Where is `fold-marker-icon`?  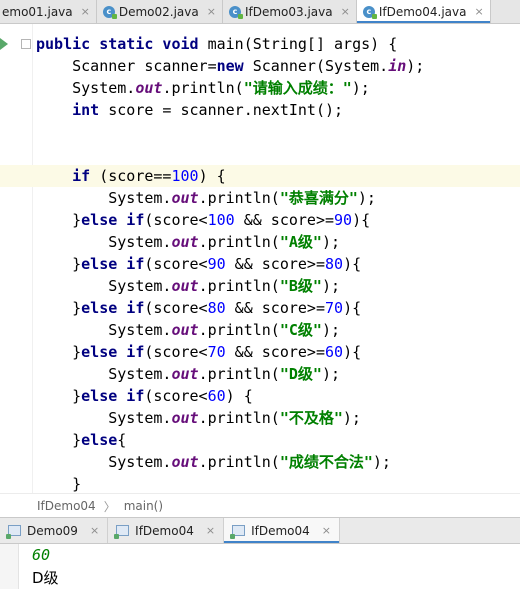
fold-marker-icon is located at coordinates (26, 44).